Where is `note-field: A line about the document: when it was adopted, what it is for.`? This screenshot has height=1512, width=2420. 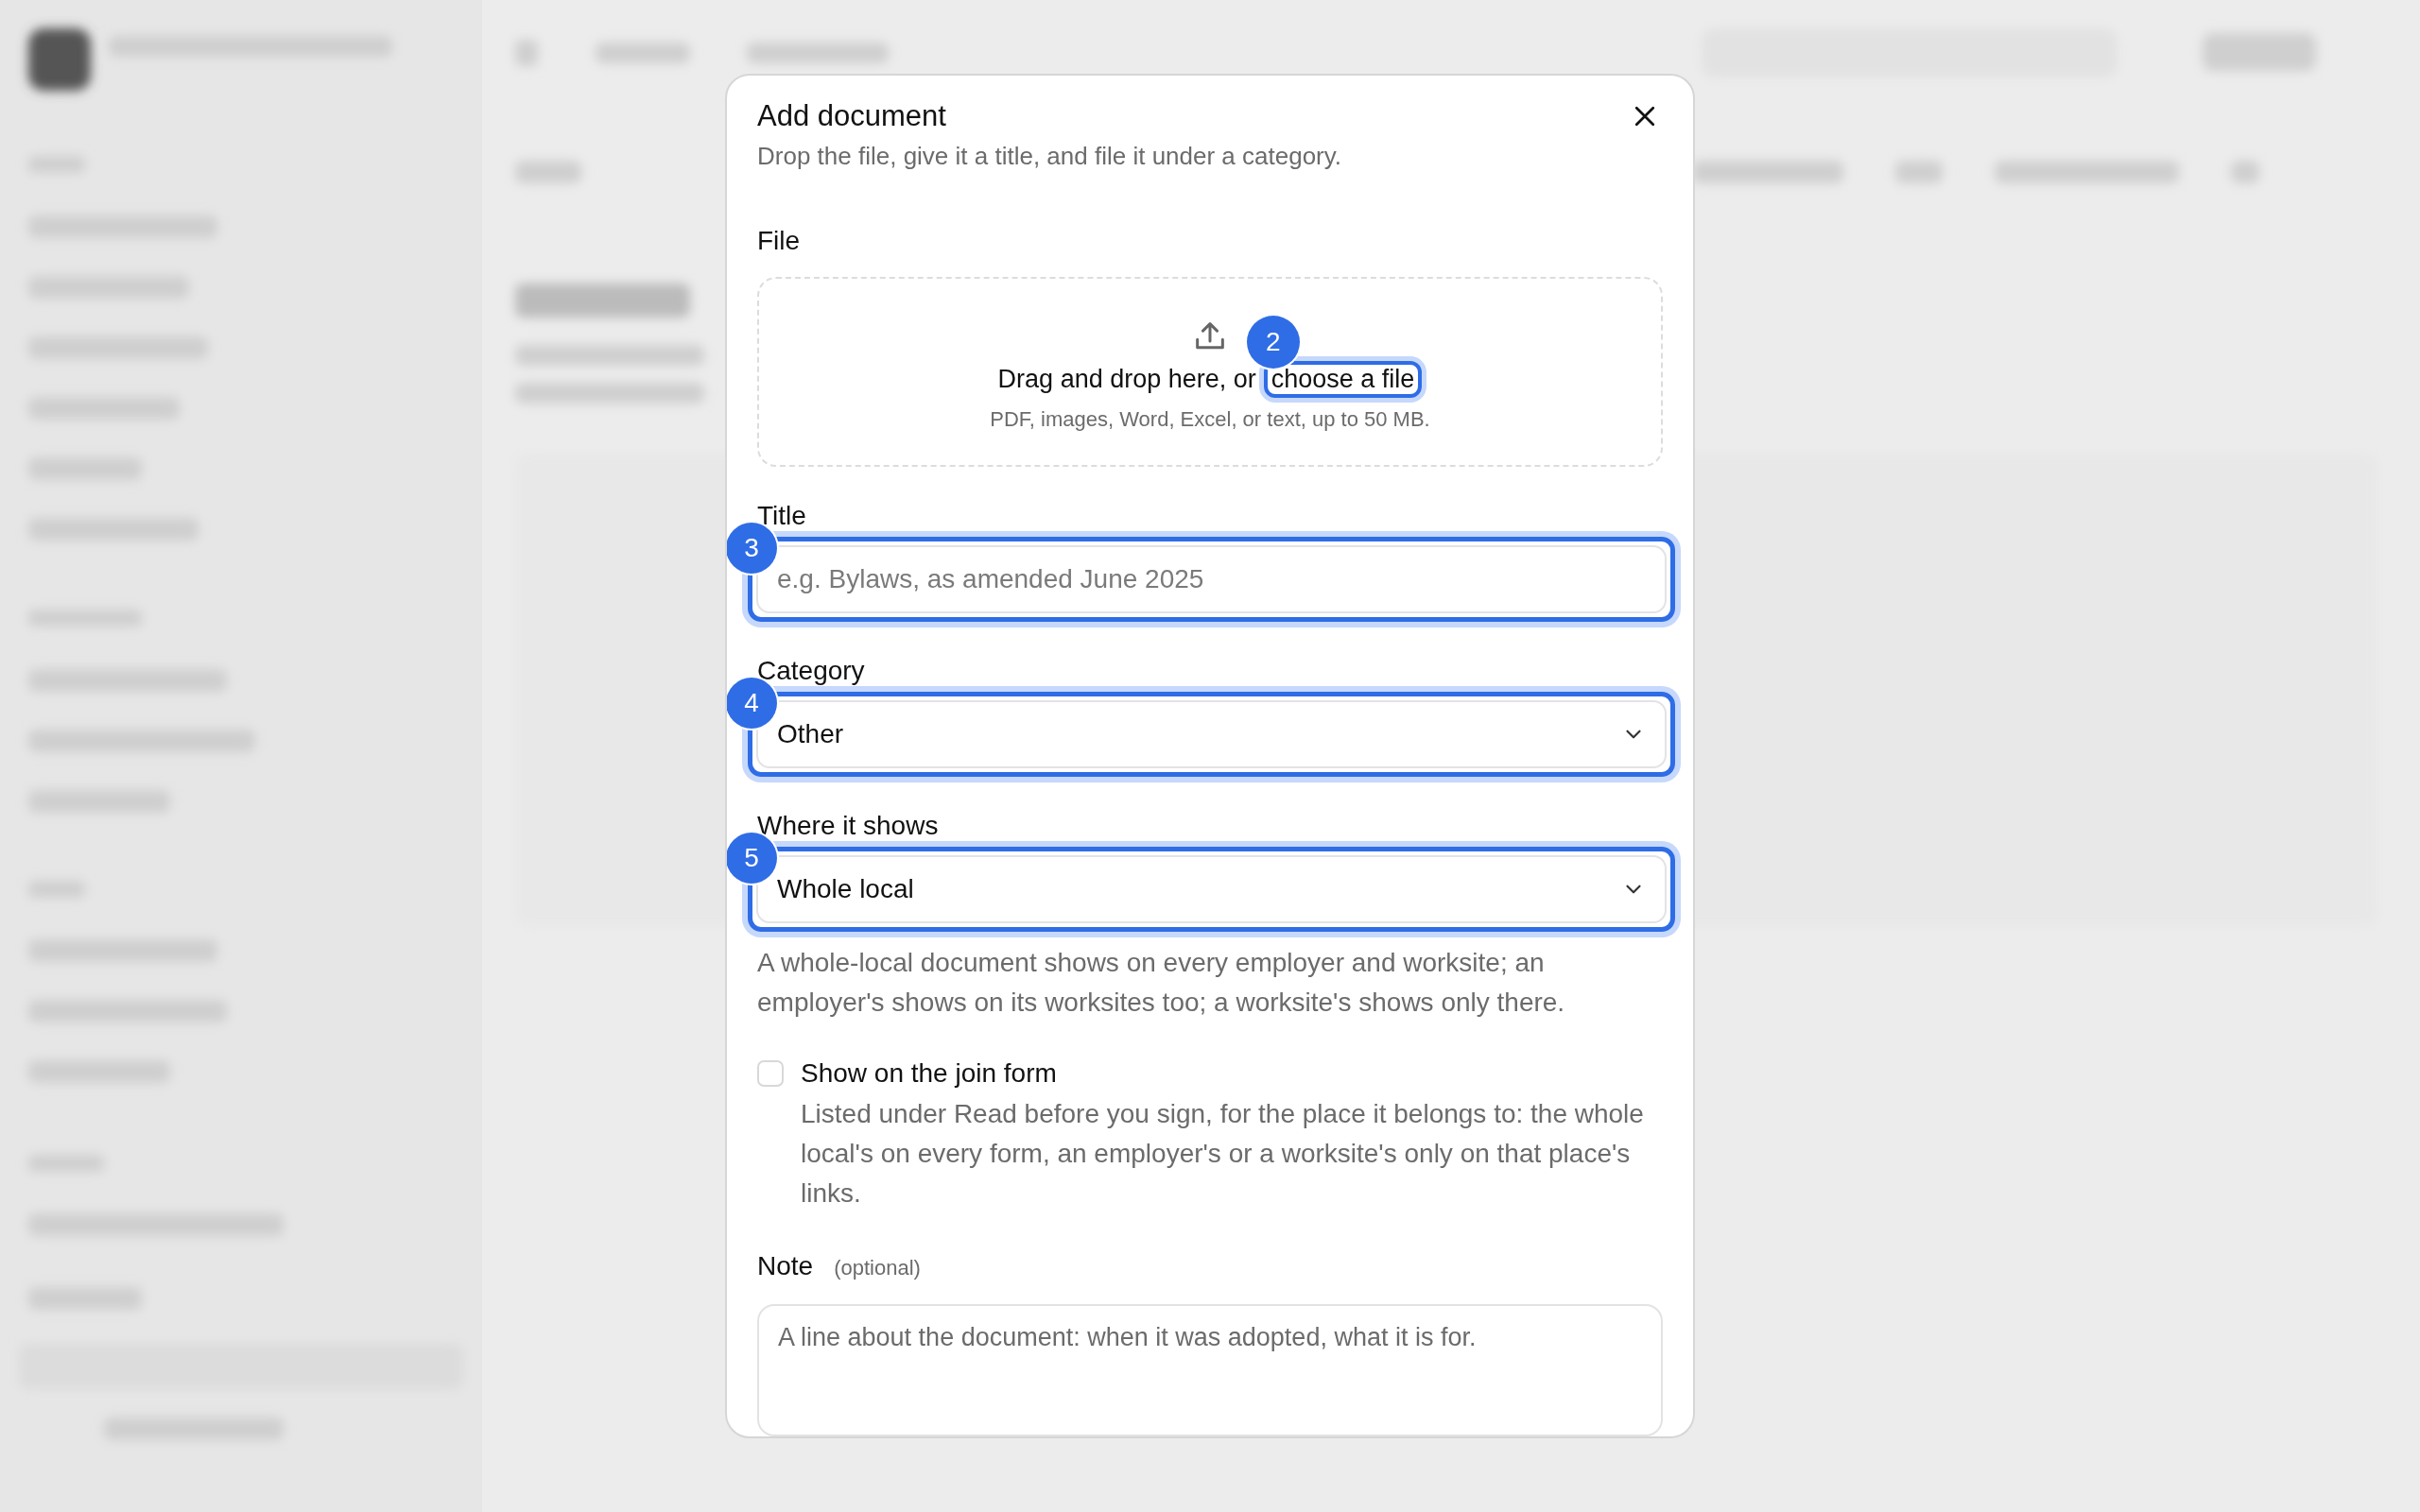
note-field: A line about the document: when it was adopted, what it is for. is located at coordinates (1210, 1370).